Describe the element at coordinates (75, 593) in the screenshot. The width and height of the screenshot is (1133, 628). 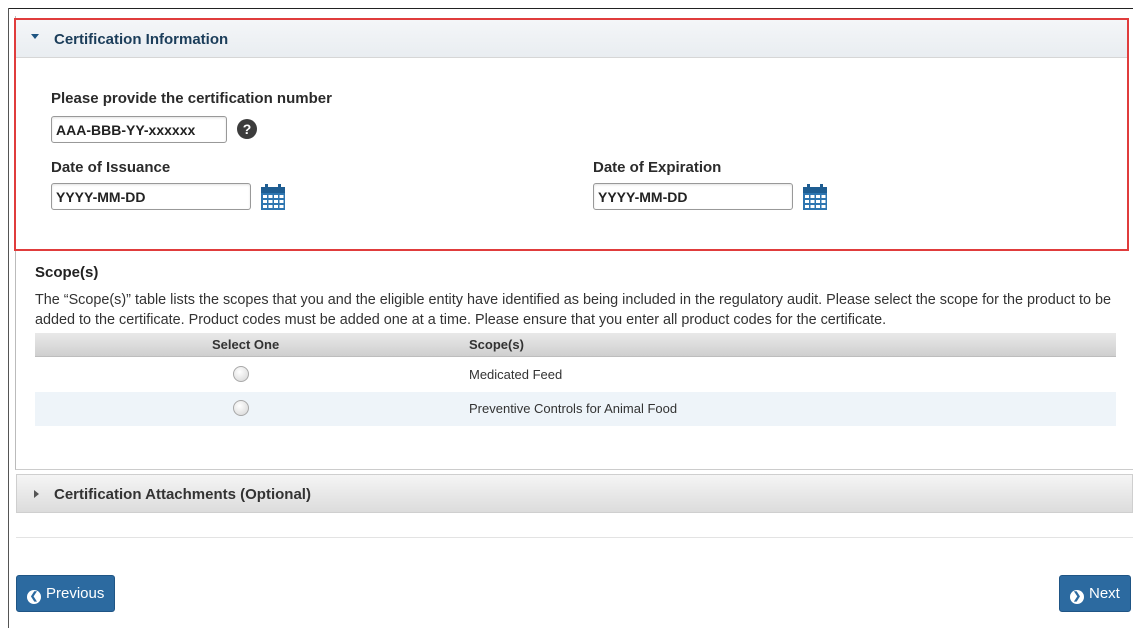
I see `previous-button-label: Previous` at that location.